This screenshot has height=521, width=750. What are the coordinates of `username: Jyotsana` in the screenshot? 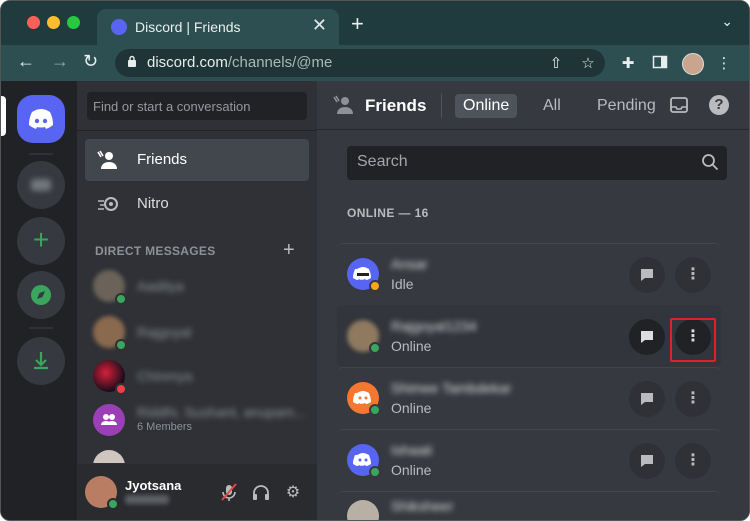 It's located at (153, 485).